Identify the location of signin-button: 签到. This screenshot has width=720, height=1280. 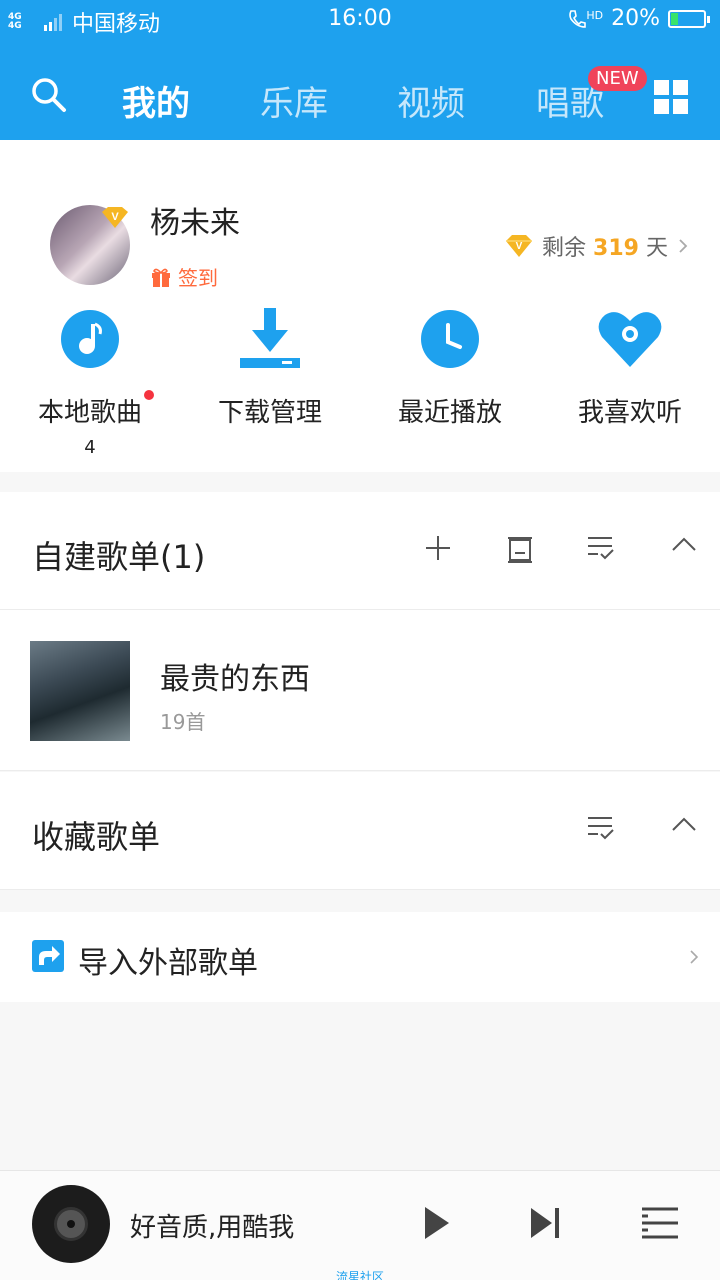
(184, 276).